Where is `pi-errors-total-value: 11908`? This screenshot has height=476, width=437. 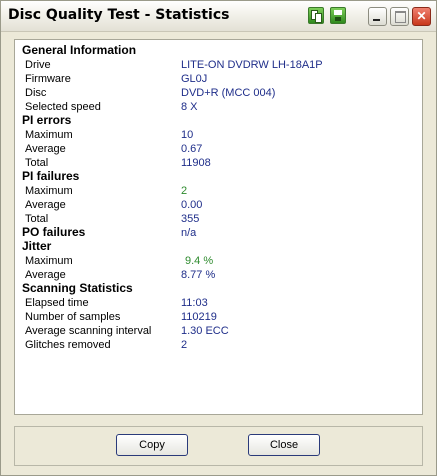
pi-errors-total-value: 11908 is located at coordinates (196, 163).